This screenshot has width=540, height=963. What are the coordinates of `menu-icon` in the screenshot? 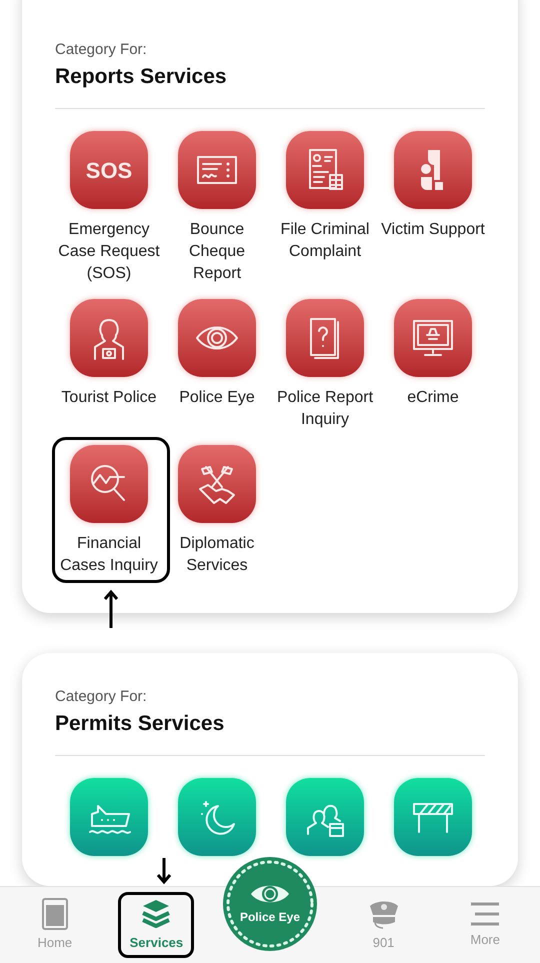 It's located at (485, 913).